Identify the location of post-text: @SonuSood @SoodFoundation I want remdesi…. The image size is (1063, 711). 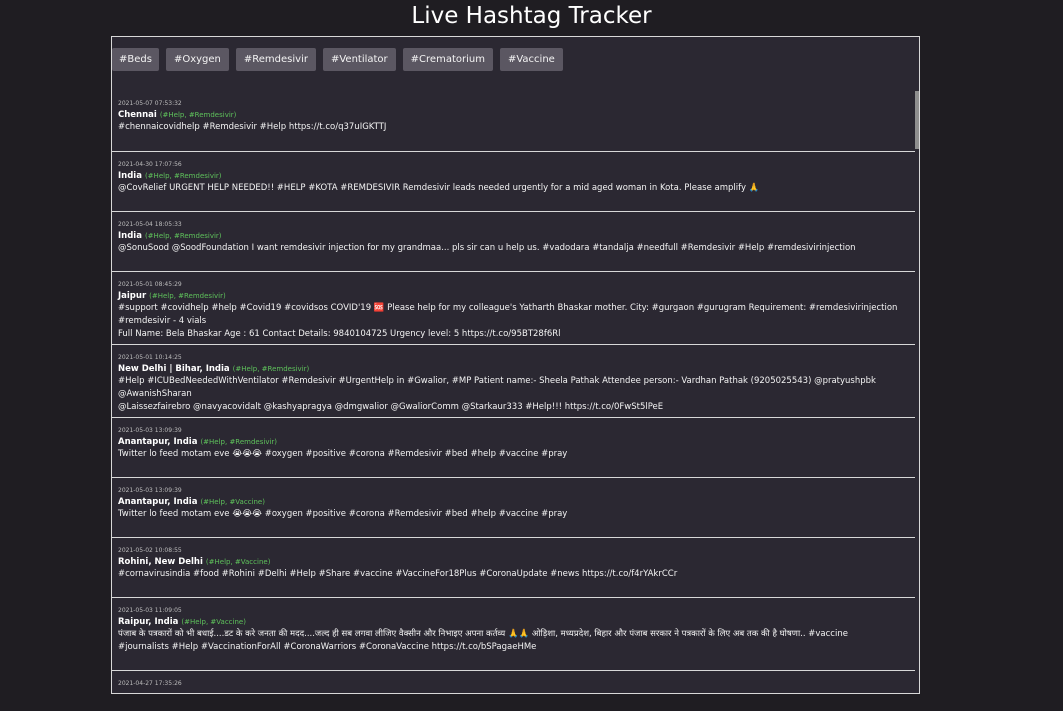
(487, 248).